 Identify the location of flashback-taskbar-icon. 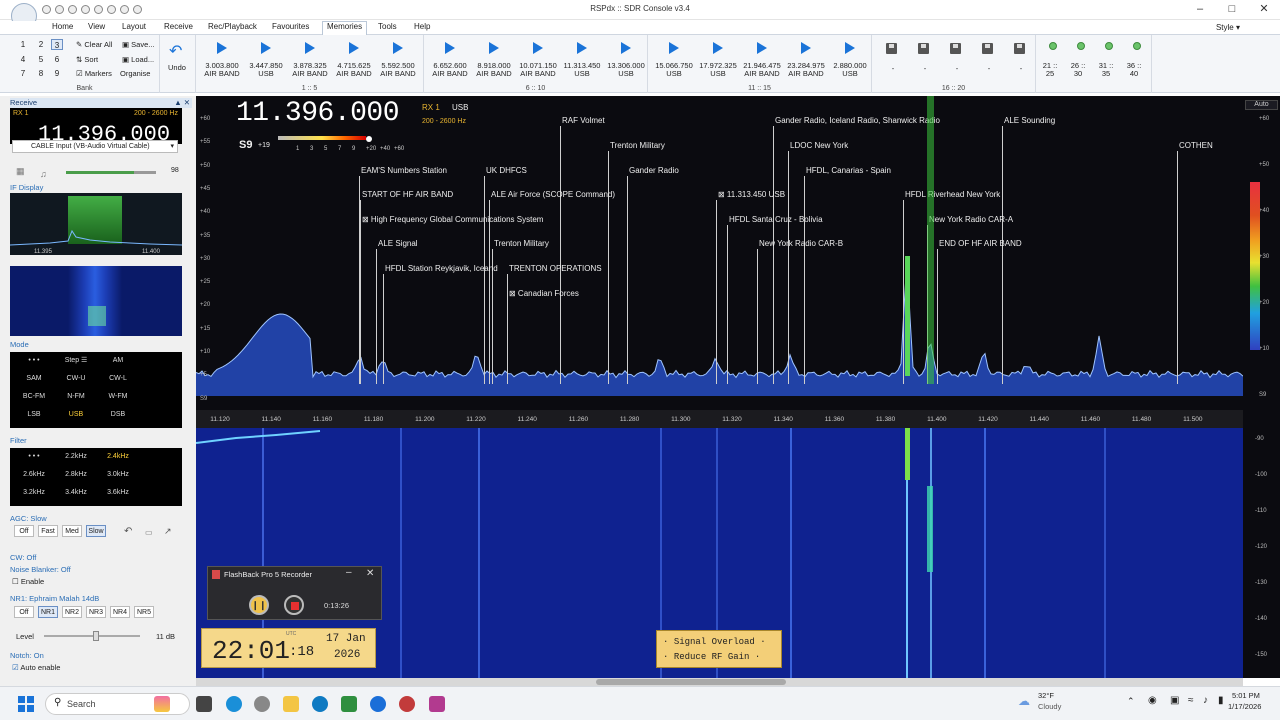
(437, 704).